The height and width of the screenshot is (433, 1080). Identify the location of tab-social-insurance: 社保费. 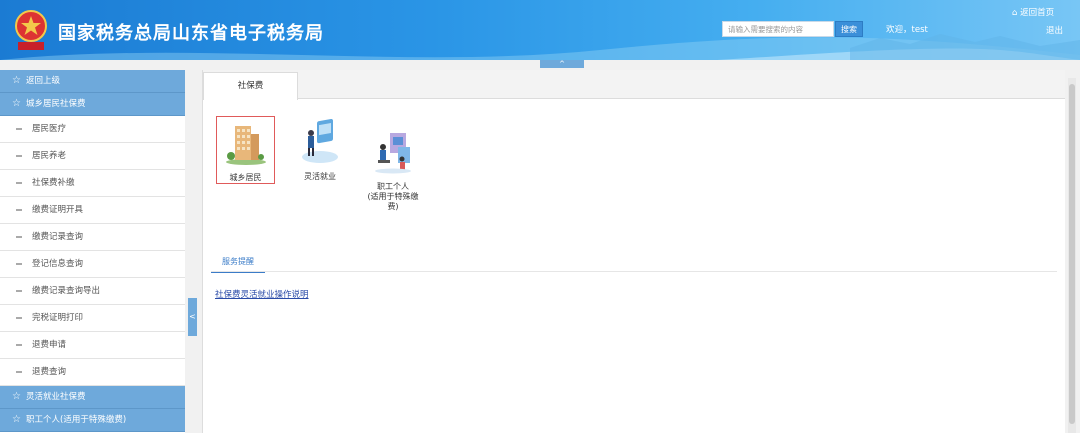
(250, 86).